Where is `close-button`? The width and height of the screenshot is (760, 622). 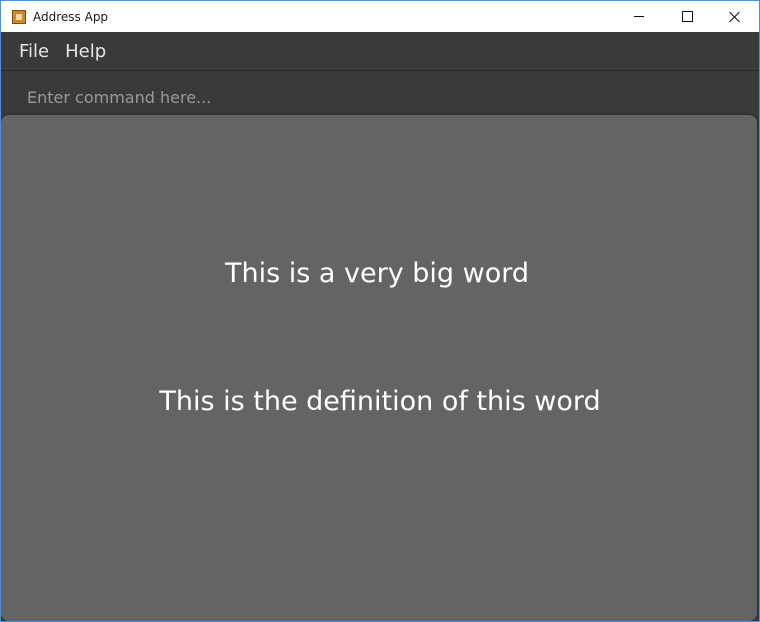 close-button is located at coordinates (735, 16).